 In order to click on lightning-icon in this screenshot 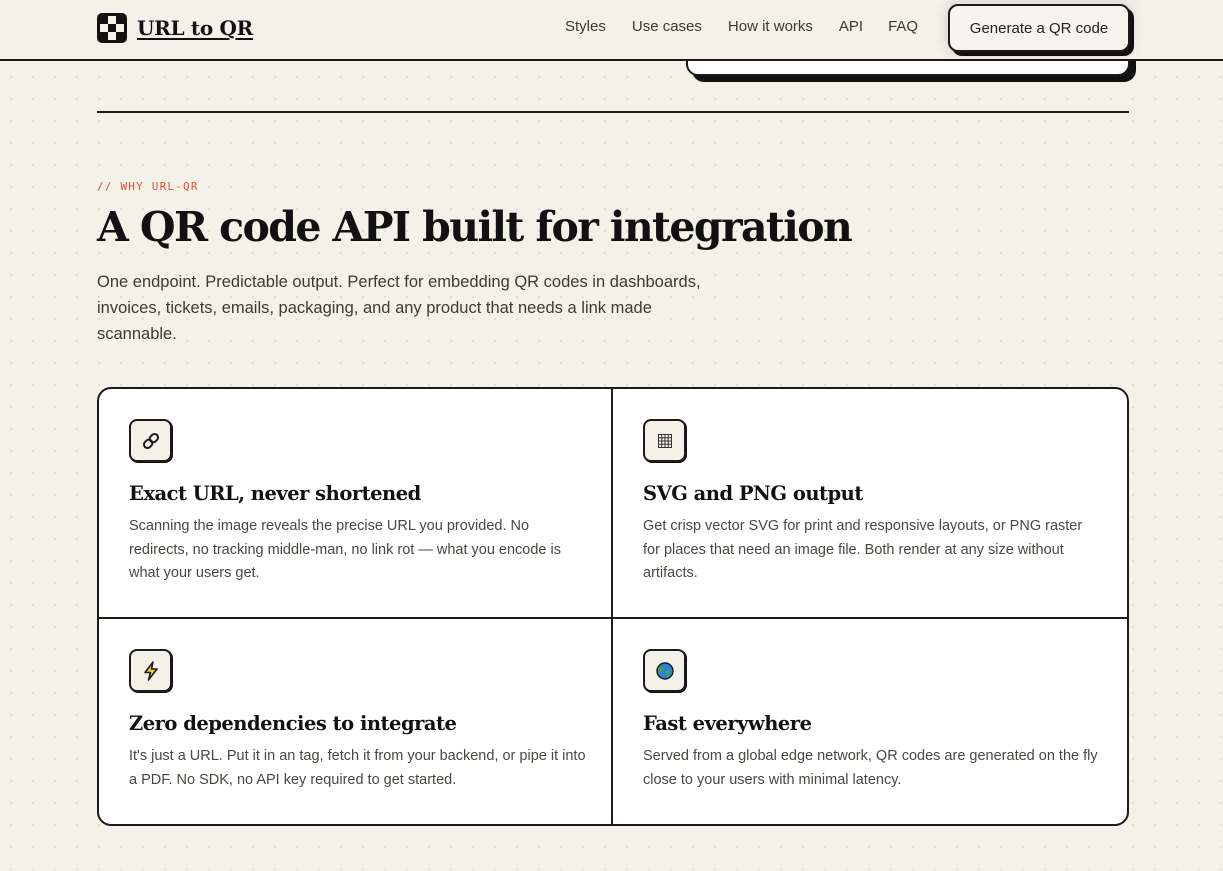, I will do `click(150, 670)`.